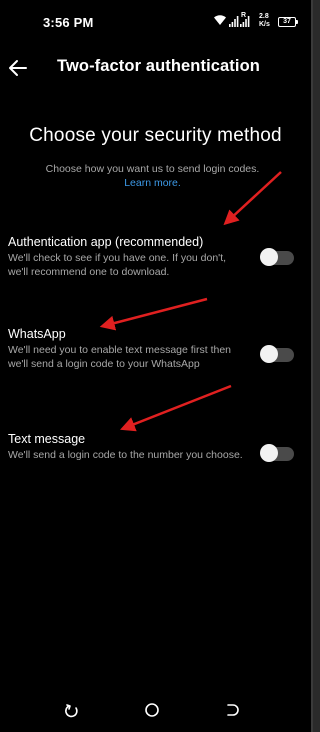 The height and width of the screenshot is (732, 320). I want to click on network-speed: 2.8 K/s, so click(264, 21).